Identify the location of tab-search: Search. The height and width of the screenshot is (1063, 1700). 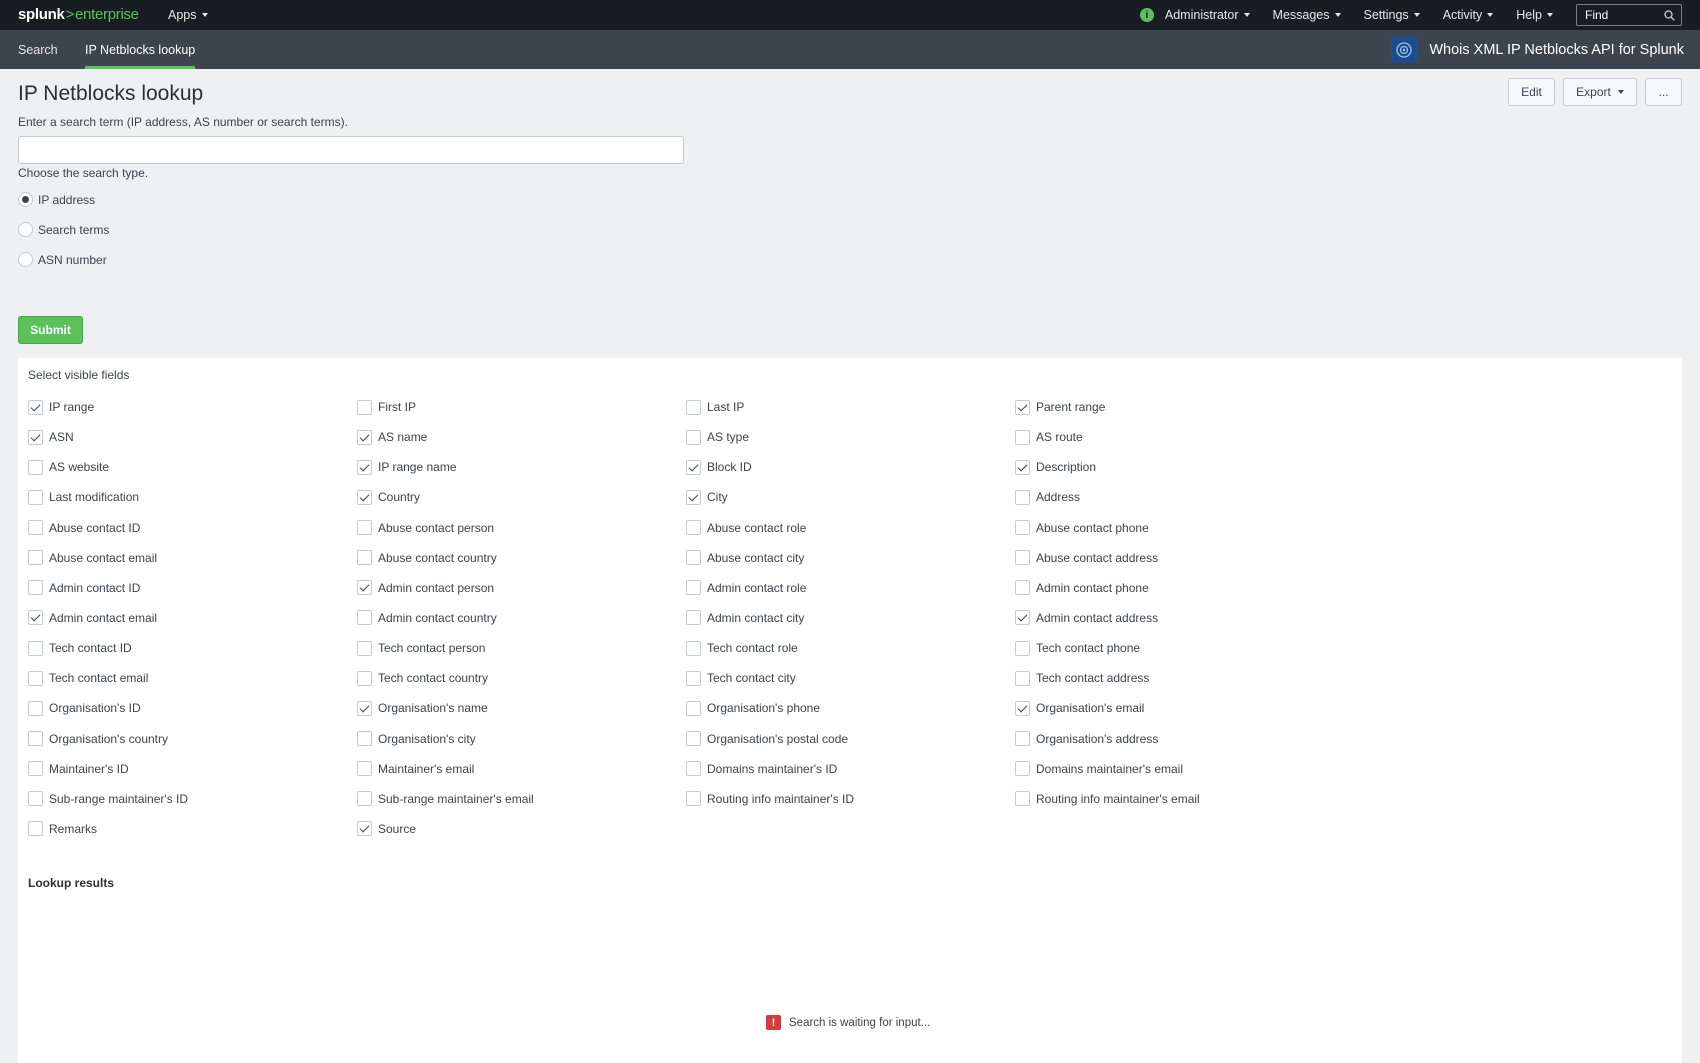
(38, 49).